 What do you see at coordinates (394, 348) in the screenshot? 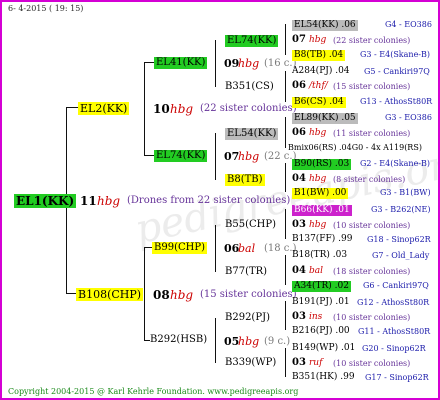
I see `gen5-lineage: G20 - Sinop62R` at bounding box center [394, 348].